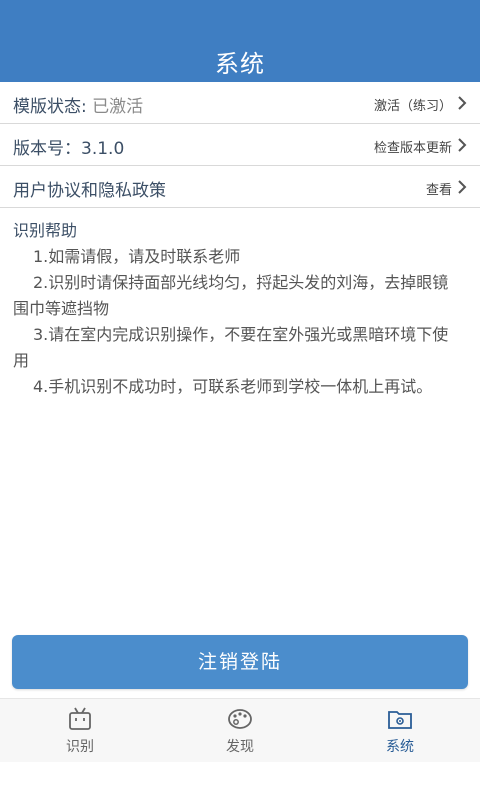 The width and height of the screenshot is (480, 800). What do you see at coordinates (80, 731) in the screenshot?
I see `tab-recognize: 识别` at bounding box center [80, 731].